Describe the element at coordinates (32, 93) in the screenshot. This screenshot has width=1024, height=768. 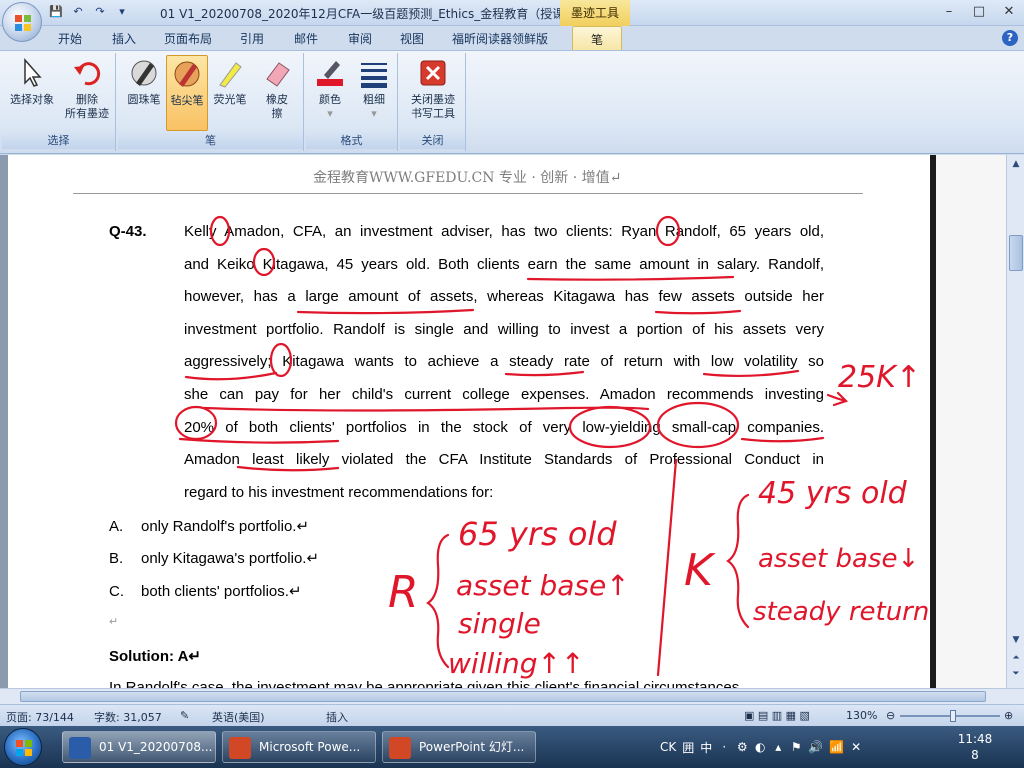
I see `select-object-button: 选择对象` at that location.